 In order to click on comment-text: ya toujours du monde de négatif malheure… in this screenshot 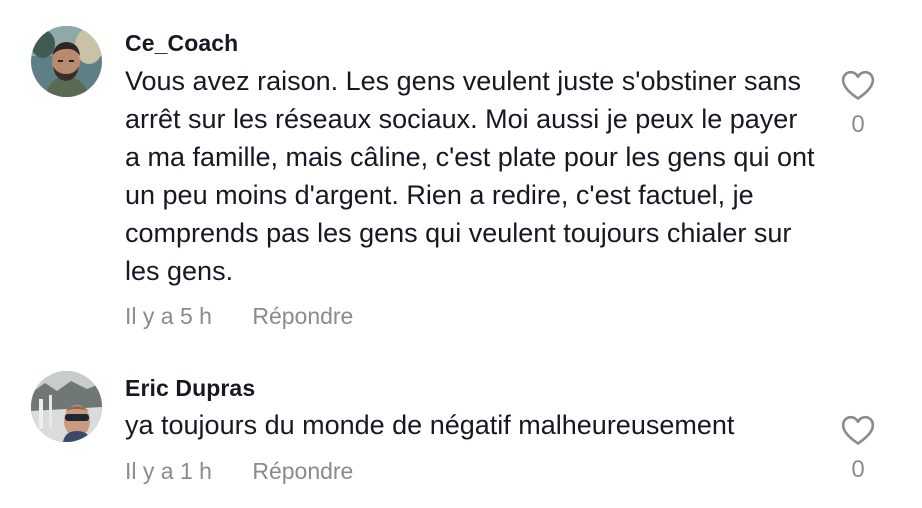, I will do `click(430, 425)`.